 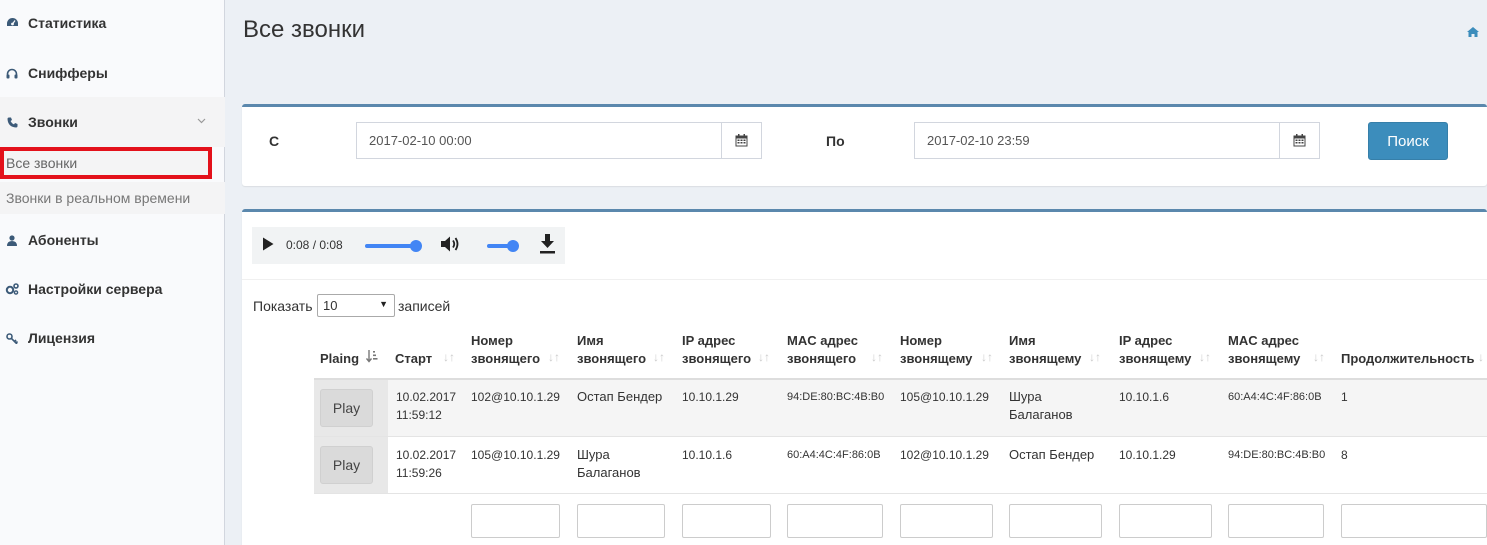 I want to click on phone-icon, so click(x=12, y=122).